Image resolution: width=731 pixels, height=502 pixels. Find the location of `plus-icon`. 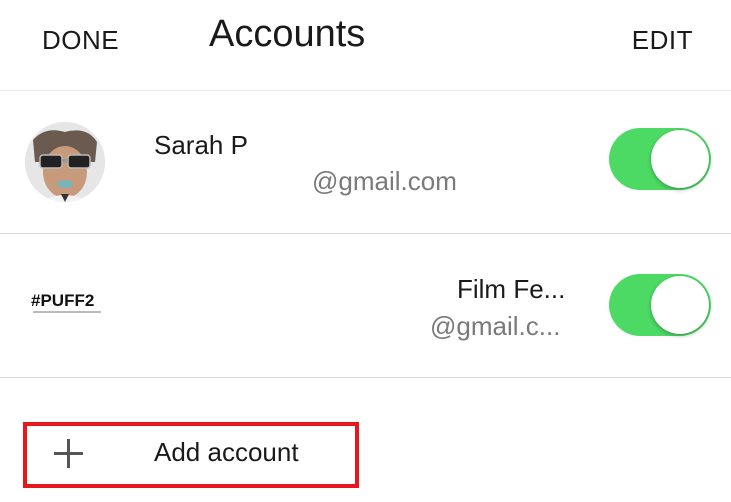

plus-icon is located at coordinates (68, 453).